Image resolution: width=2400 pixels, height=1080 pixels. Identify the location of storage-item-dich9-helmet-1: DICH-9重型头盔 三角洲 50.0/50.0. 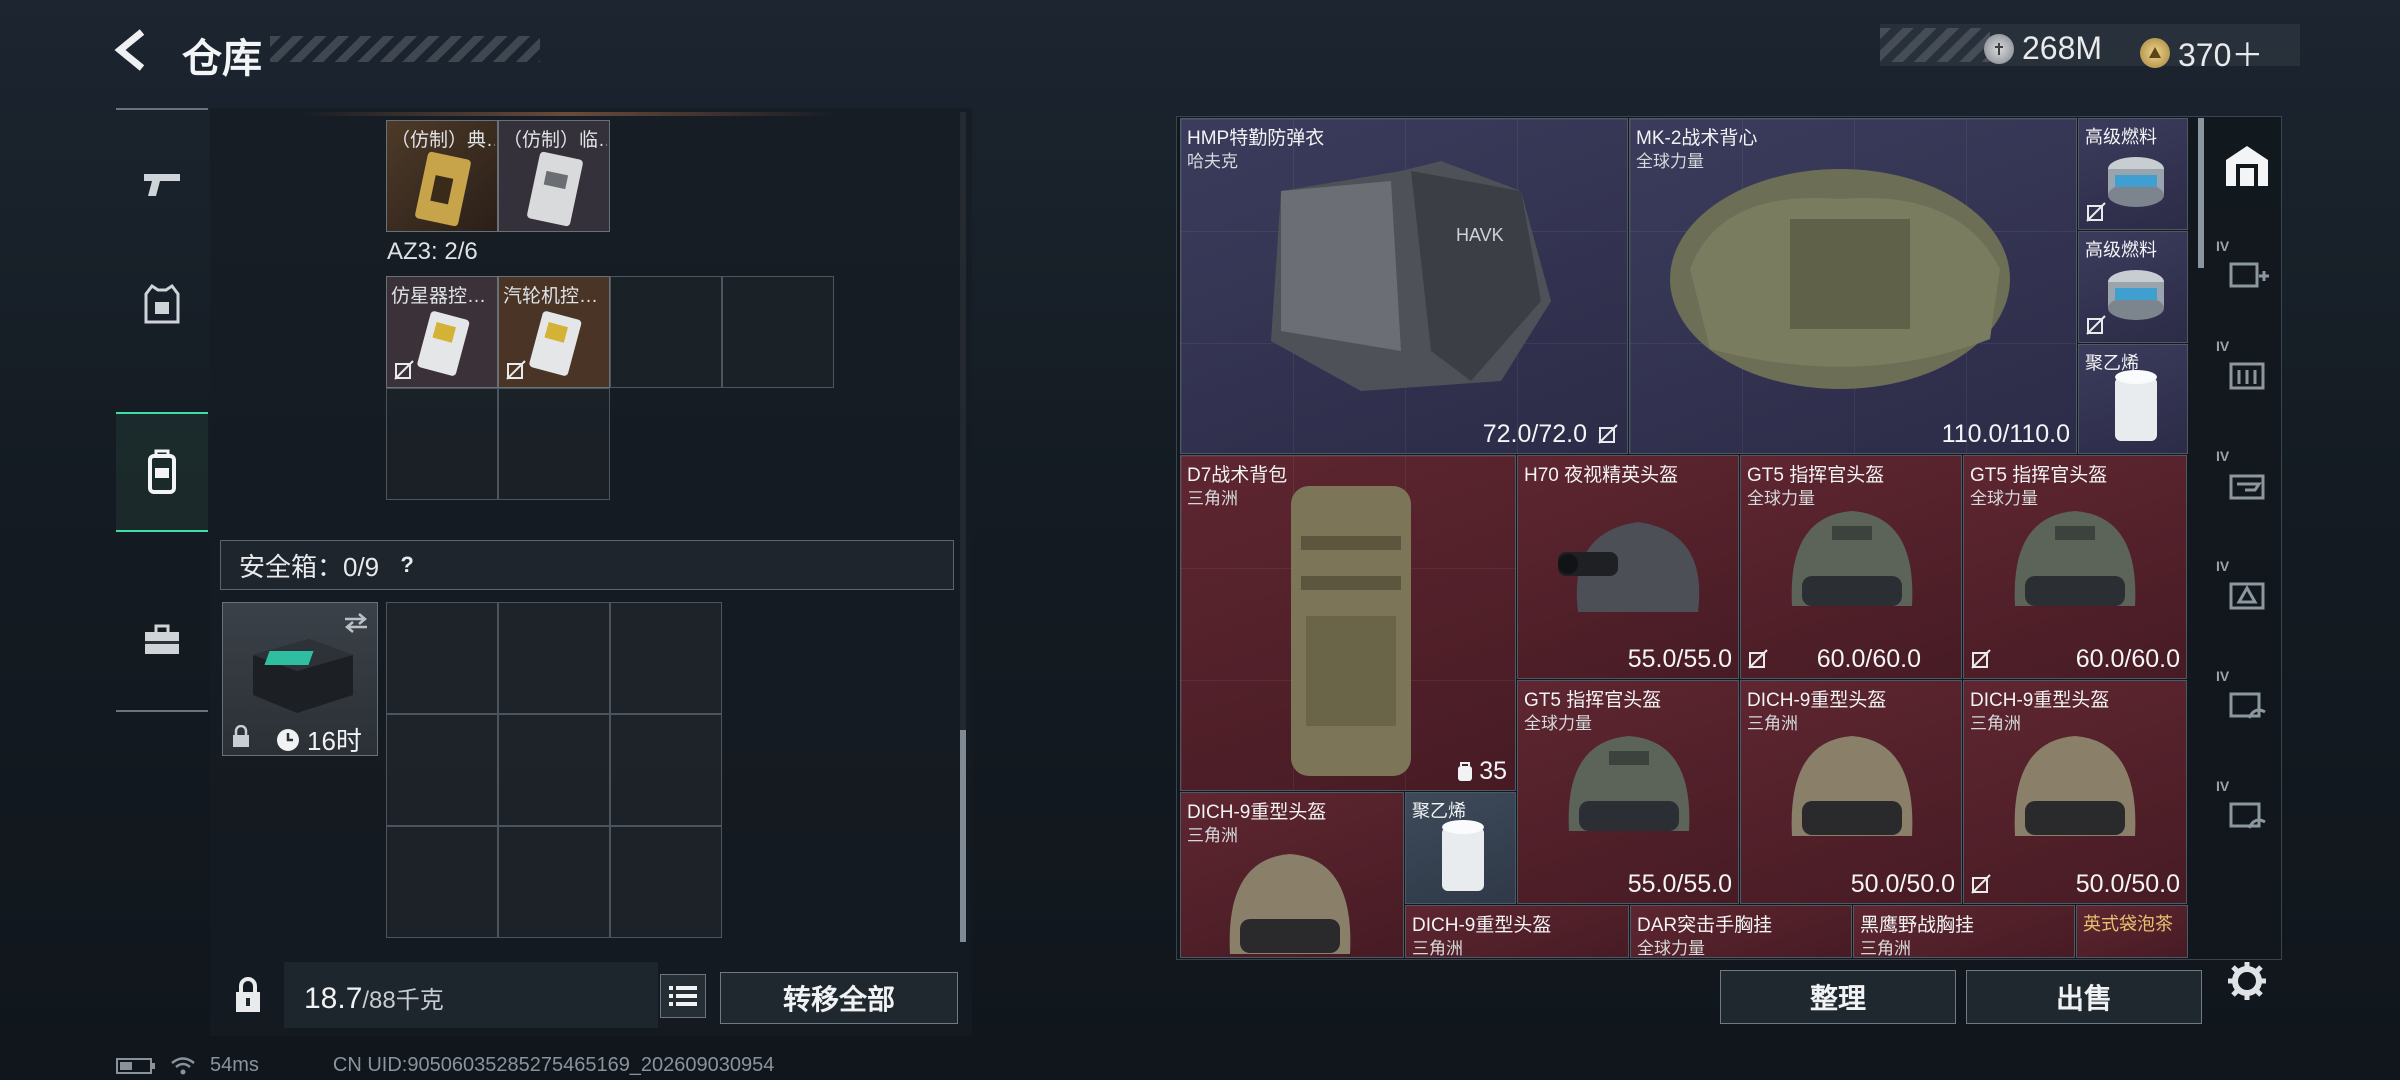
(1851, 792).